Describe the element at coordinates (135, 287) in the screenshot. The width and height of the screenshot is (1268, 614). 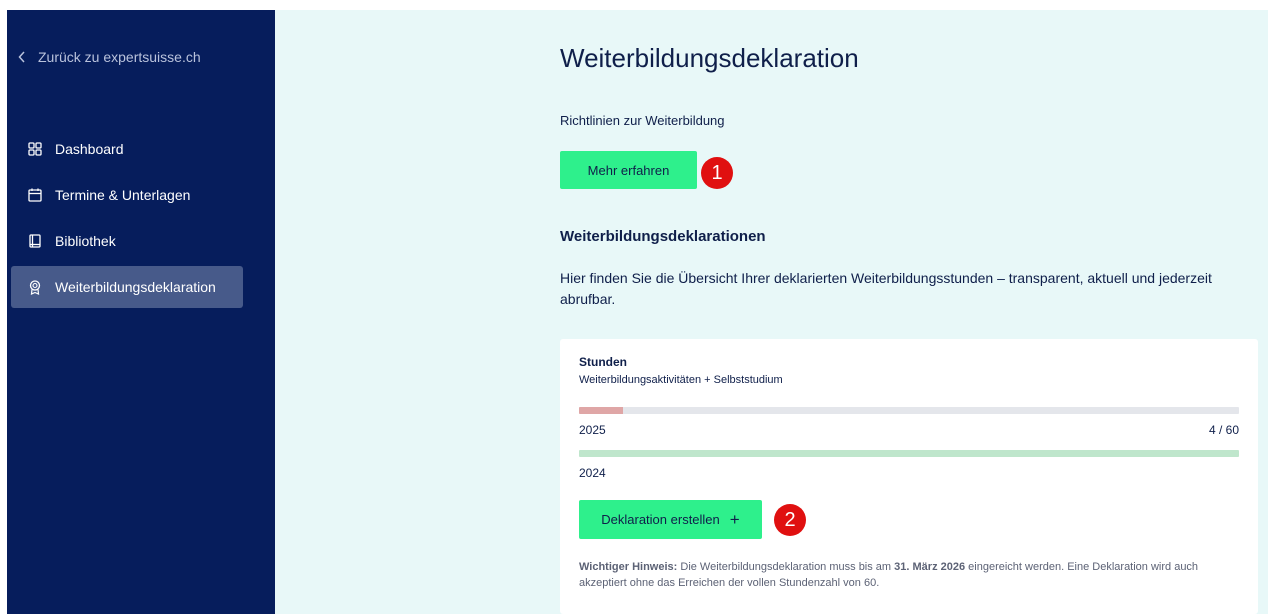
I see `sidebar-item-label: Weiterbildungsdeklaration` at that location.